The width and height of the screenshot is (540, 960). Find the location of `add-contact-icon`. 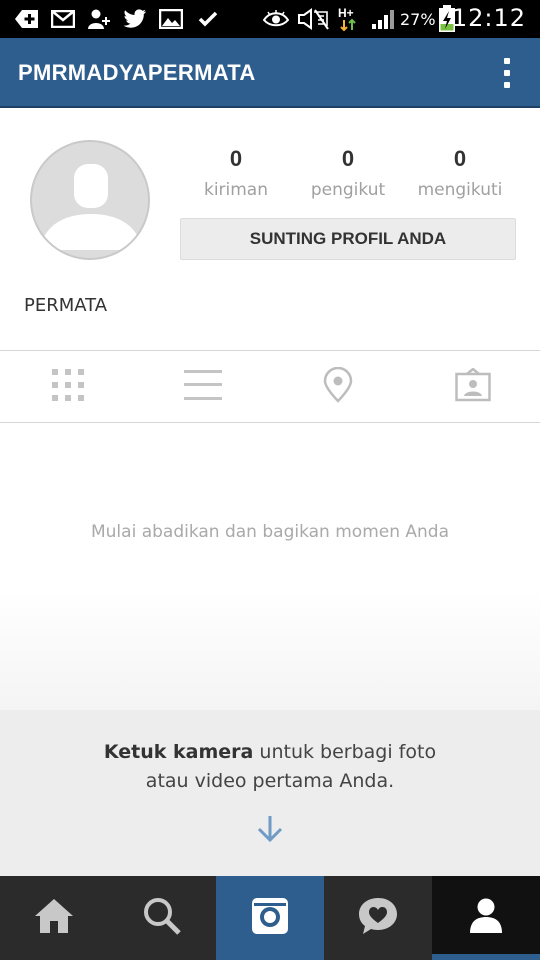

add-contact-icon is located at coordinates (99, 19).